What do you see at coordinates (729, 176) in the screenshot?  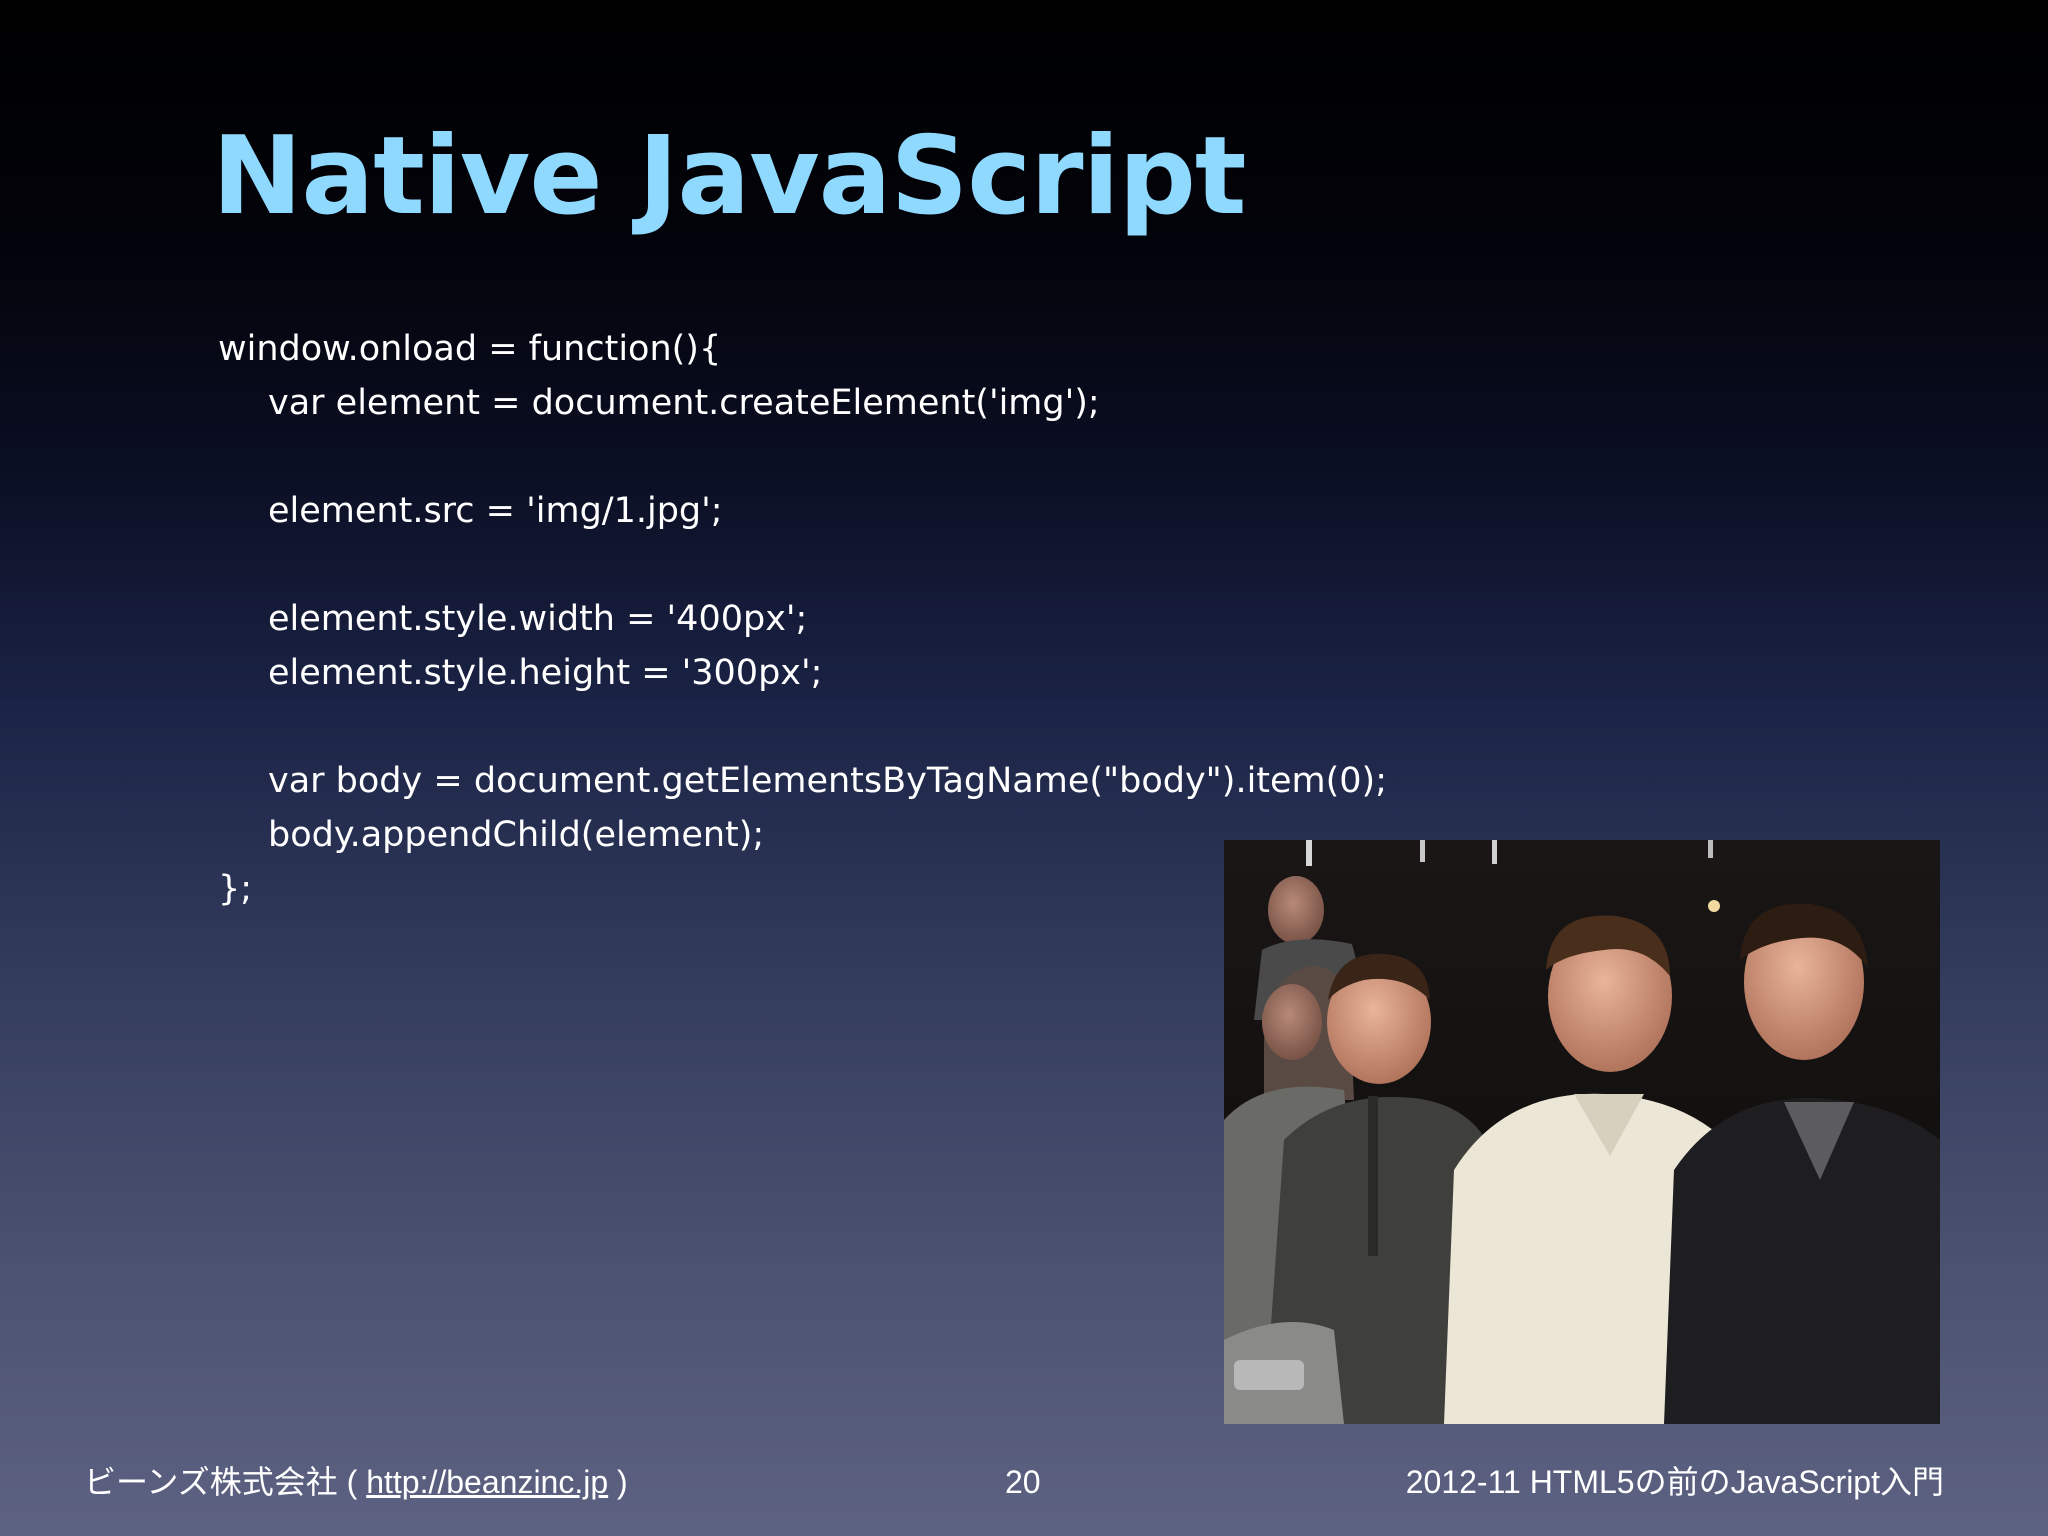 I see `slide-title: Native JavaScript` at bounding box center [729, 176].